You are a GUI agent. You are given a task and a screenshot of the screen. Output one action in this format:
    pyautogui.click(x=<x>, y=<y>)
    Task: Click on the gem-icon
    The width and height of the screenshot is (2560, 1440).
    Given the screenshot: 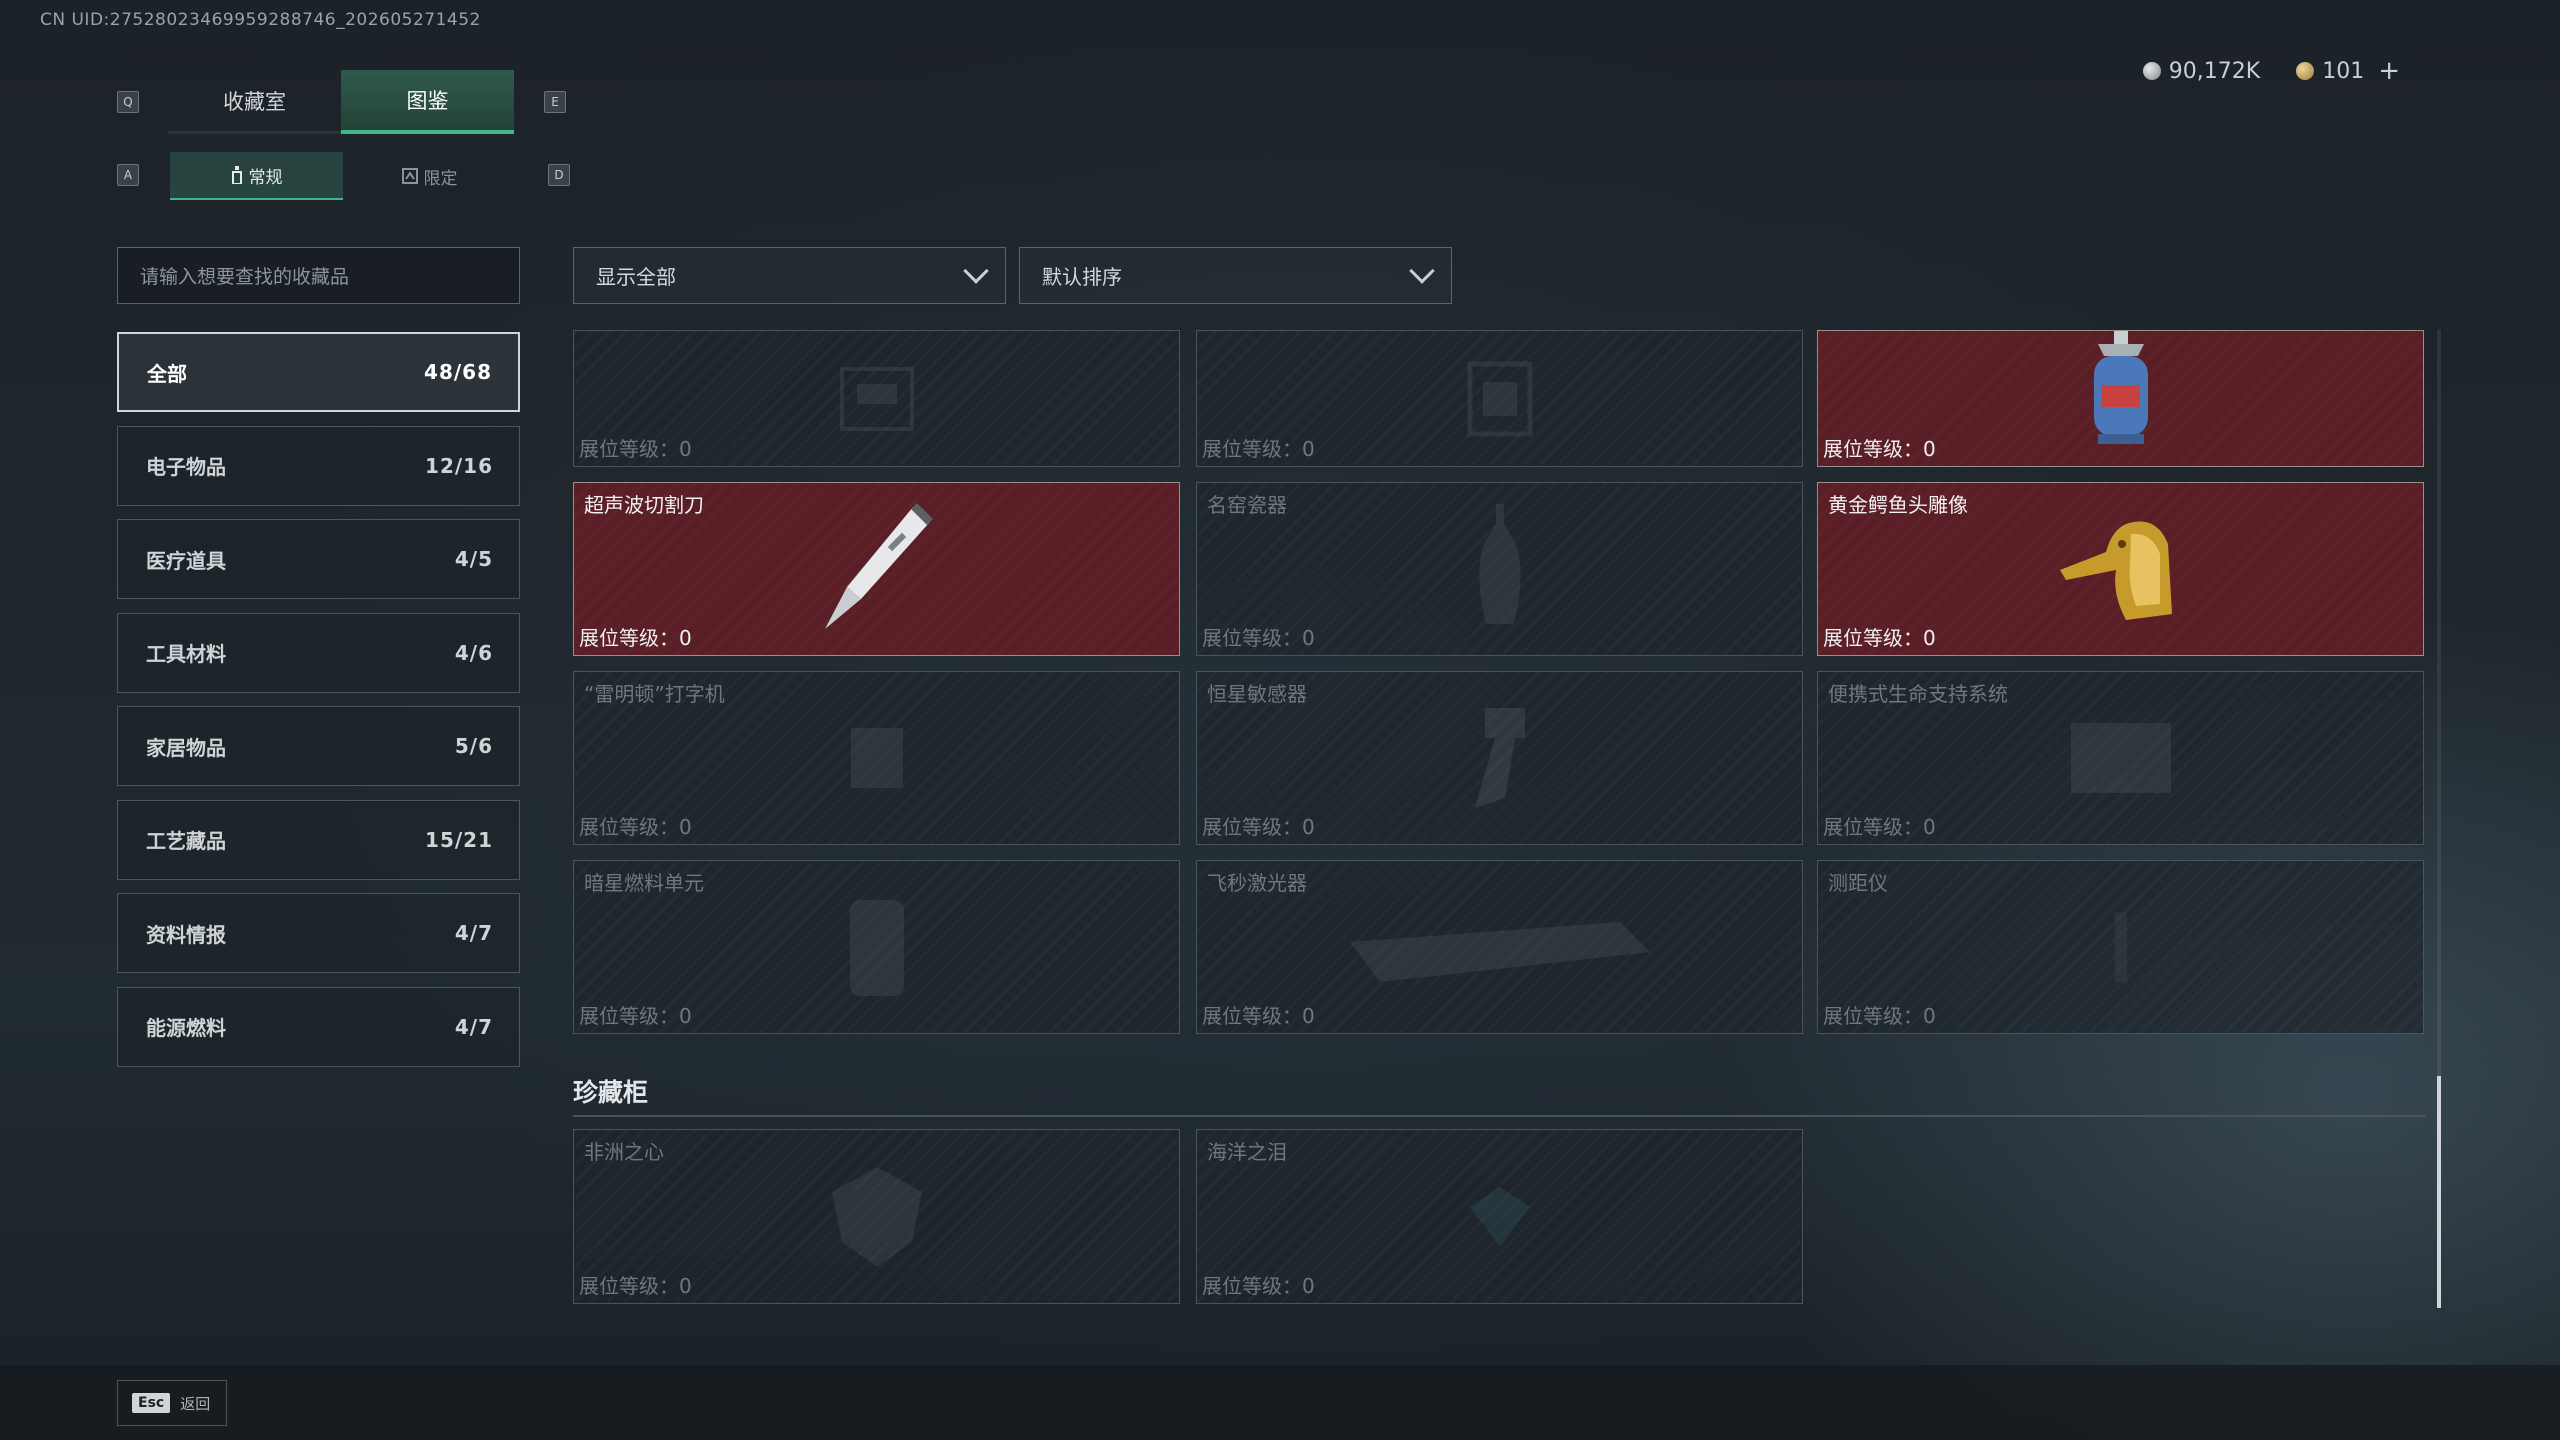 What is the action you would take?
    pyautogui.click(x=1499, y=1216)
    